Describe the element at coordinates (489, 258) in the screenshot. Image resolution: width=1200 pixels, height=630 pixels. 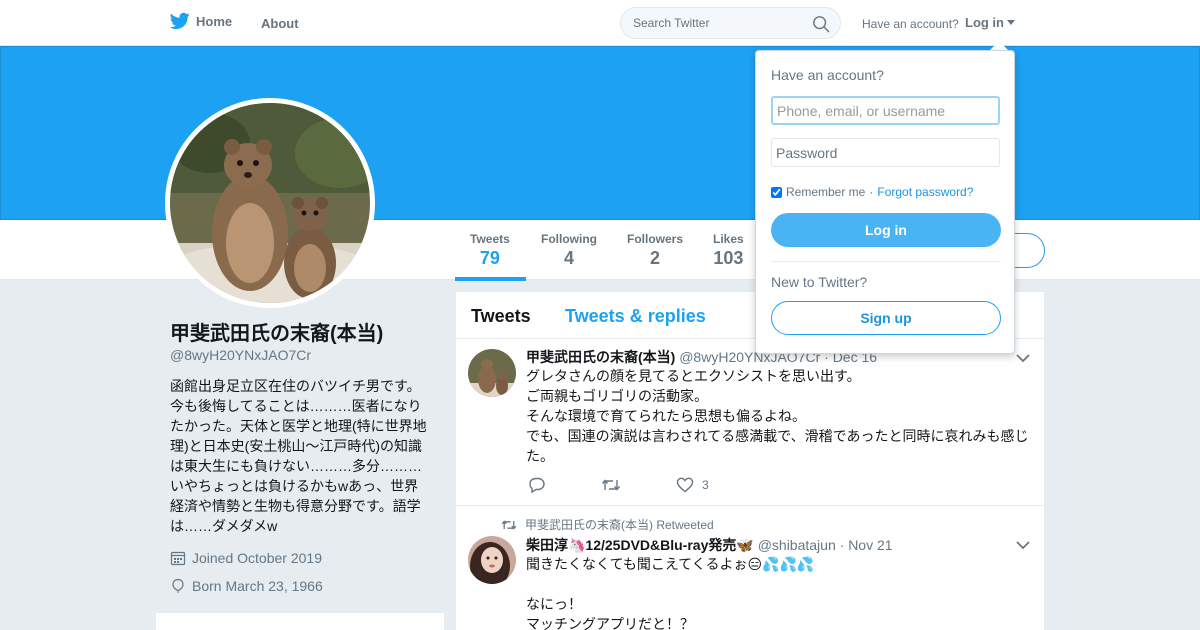
I see `stat-tweets-value: 79` at that location.